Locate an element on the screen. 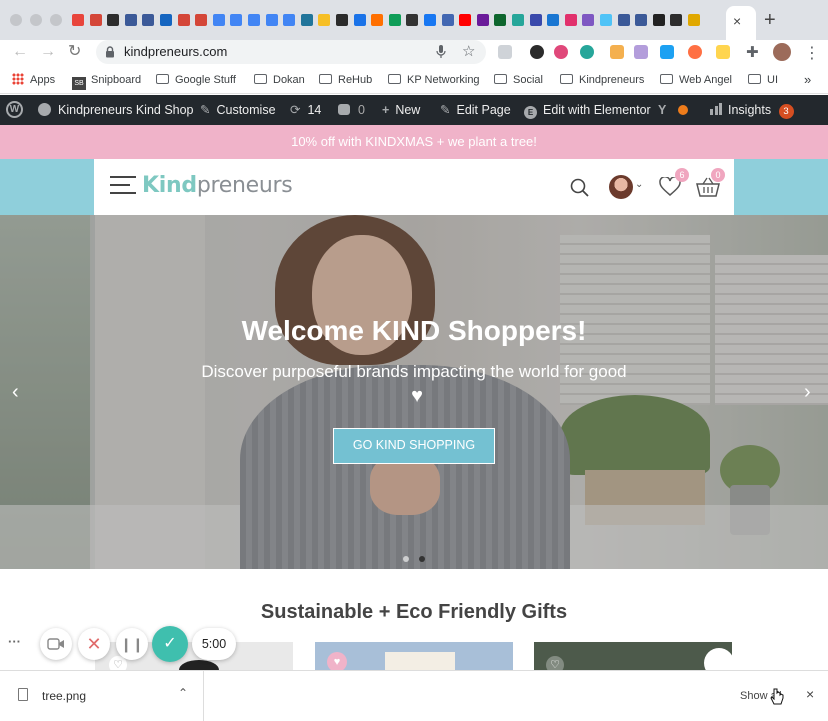 This screenshot has width=828, height=721. bookmark-social: Social is located at coordinates (518, 80).